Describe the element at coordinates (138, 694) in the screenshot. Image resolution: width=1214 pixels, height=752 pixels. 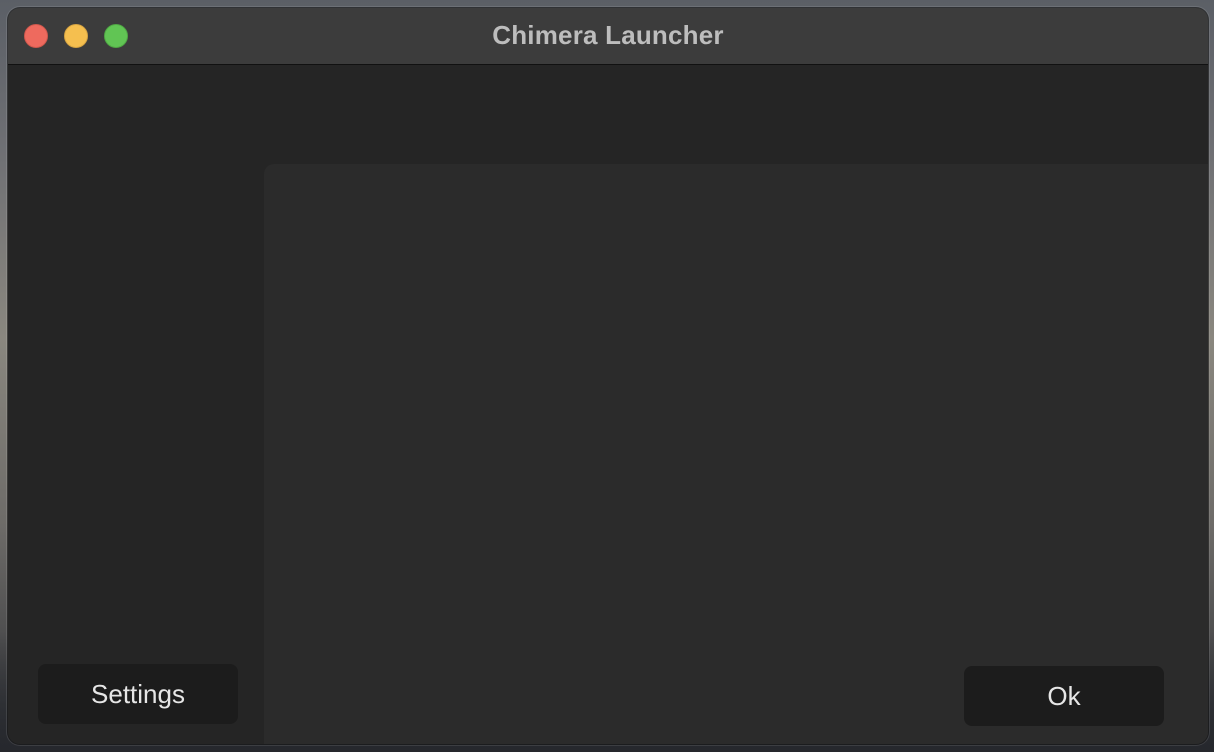
I see `settings-button: Settings` at that location.